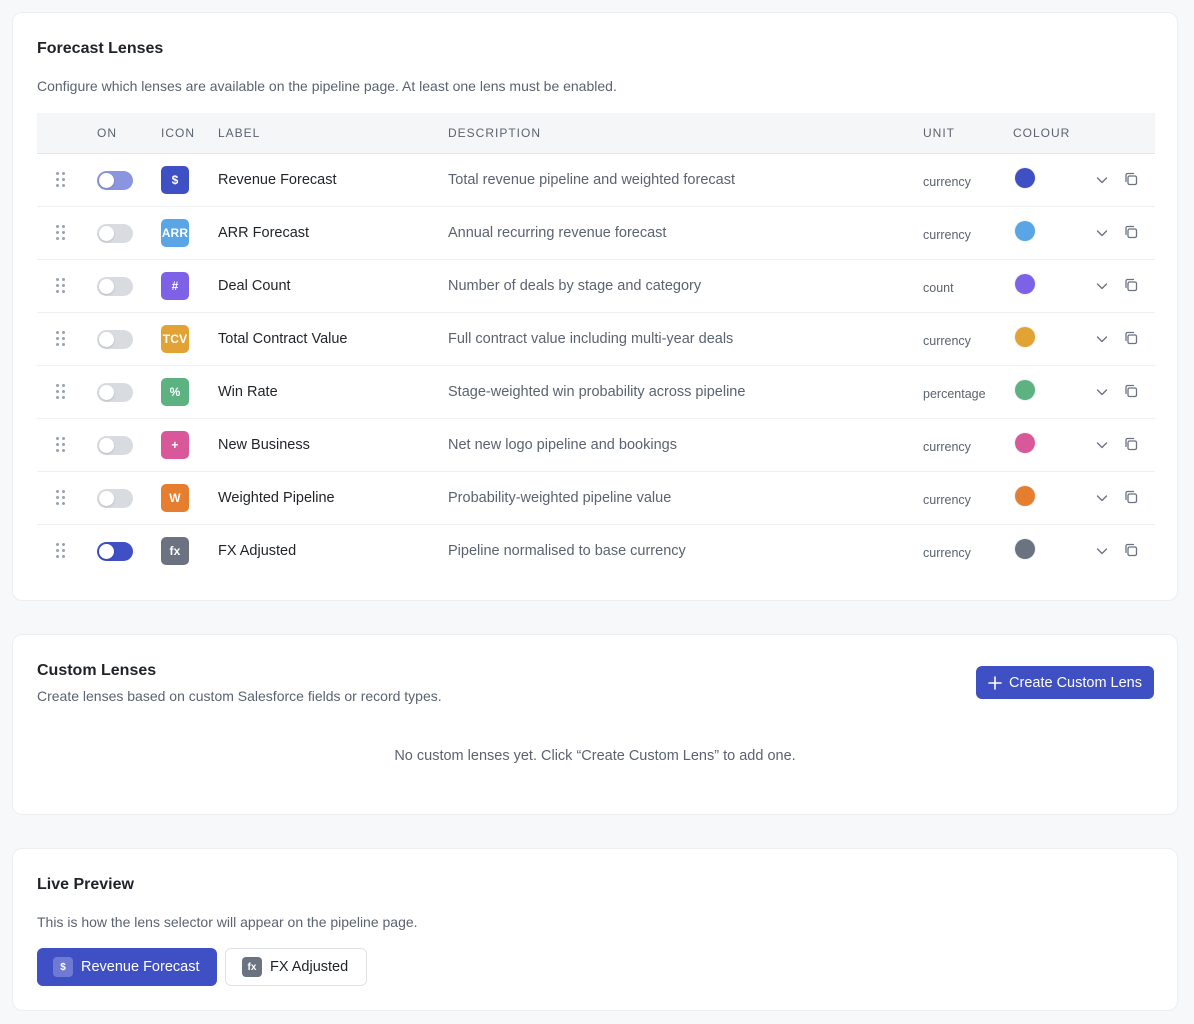 This screenshot has height=1024, width=1194. Describe the element at coordinates (283, 339) in the screenshot. I see `lens-label: Total Contract Value` at that location.